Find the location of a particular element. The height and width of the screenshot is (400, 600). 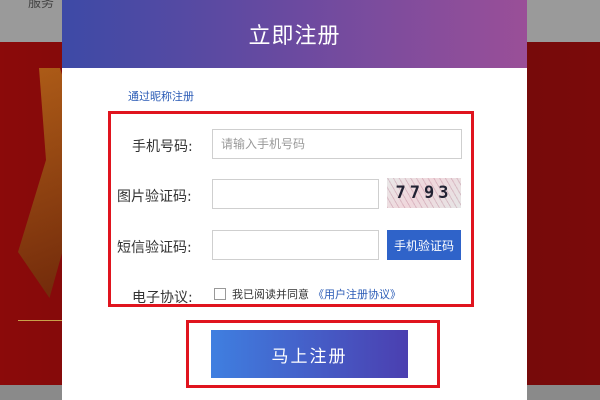

phone-label: 手机号码: is located at coordinates (162, 147).